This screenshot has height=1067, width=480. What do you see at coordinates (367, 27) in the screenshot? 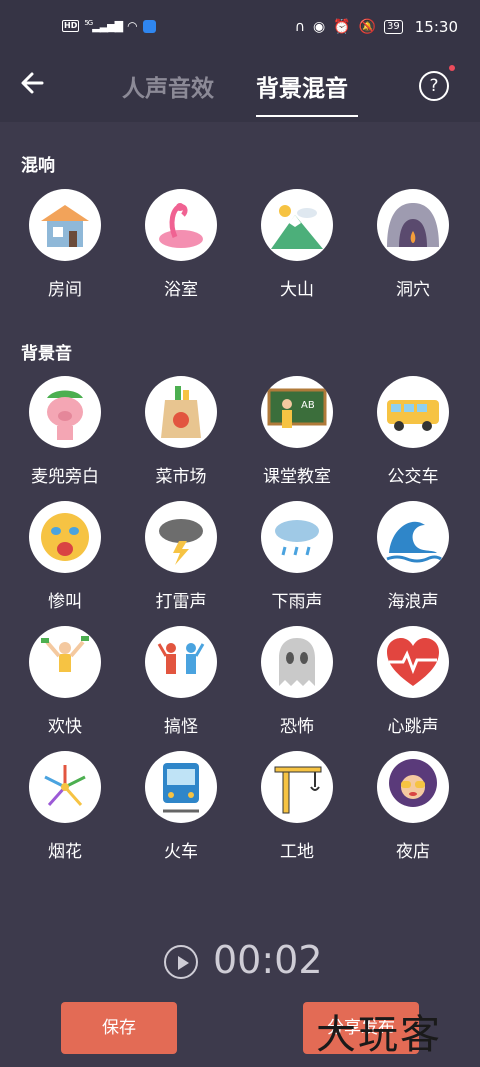
I see `mute-icon: 🔕` at bounding box center [367, 27].